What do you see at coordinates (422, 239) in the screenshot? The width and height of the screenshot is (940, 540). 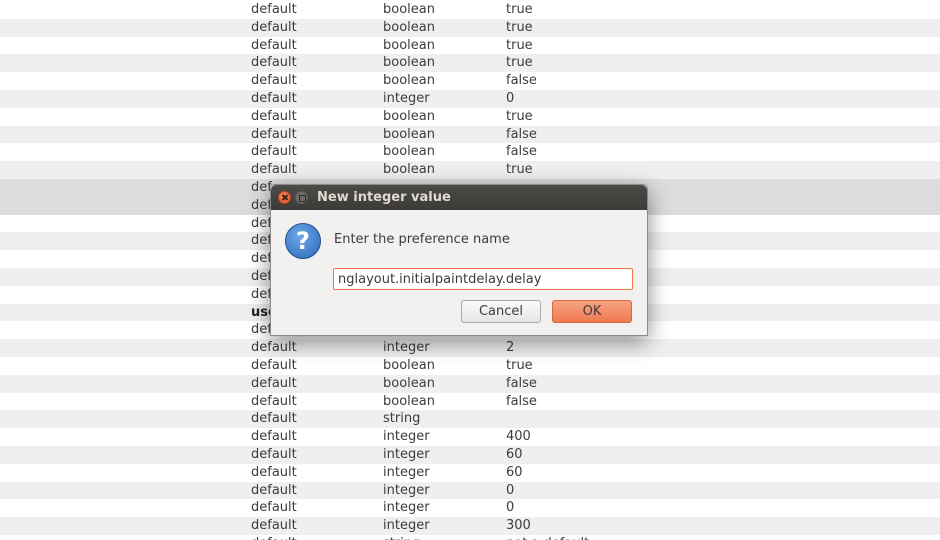 I see `dialog-prompt: Enter the preference name` at bounding box center [422, 239].